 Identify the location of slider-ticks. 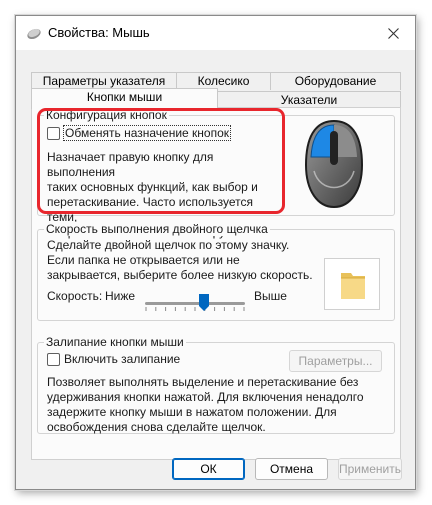
(195, 309).